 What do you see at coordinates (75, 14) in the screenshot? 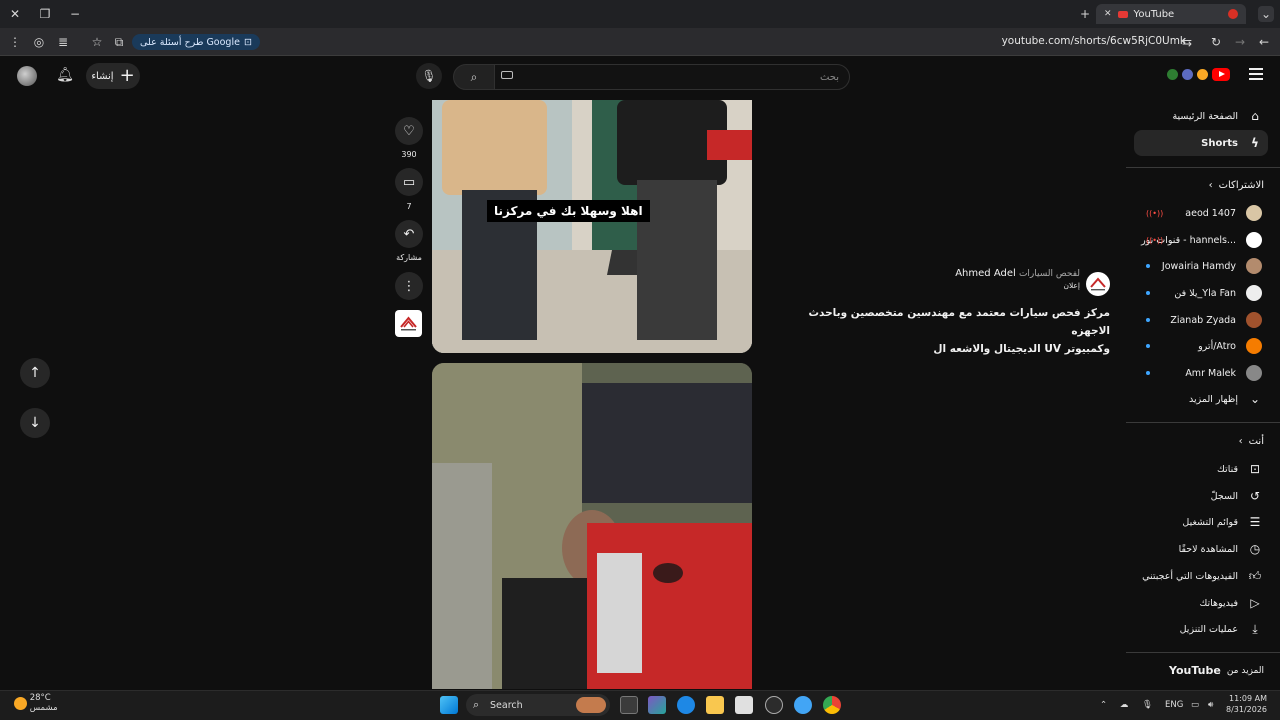
I see `minimize-window-icon: −` at bounding box center [75, 14].